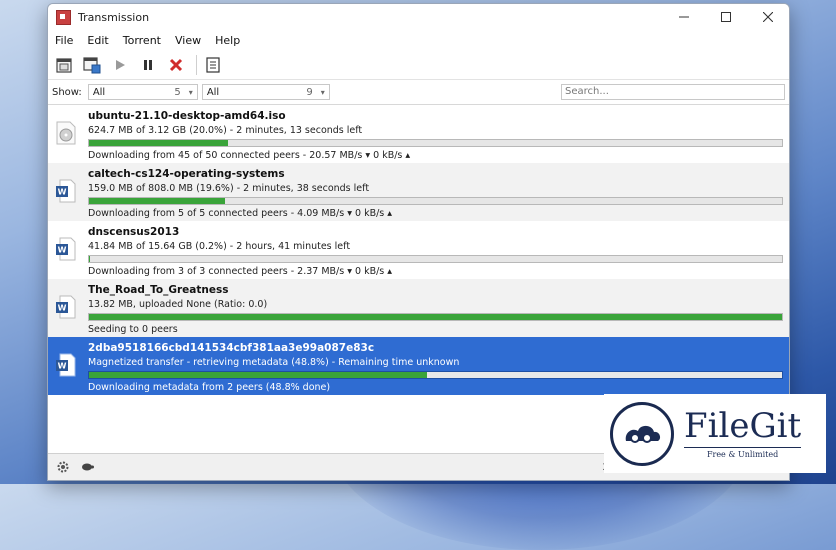 The image size is (836, 550). Describe the element at coordinates (120, 65) in the screenshot. I see `start-button` at that location.